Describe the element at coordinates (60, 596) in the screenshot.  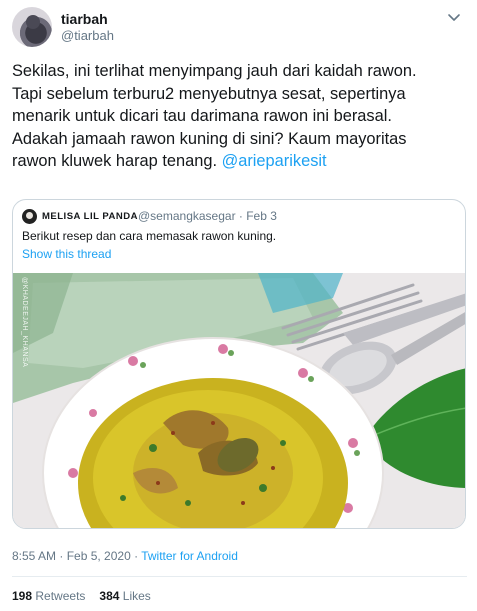
I see `retweets-label: Retweets` at that location.